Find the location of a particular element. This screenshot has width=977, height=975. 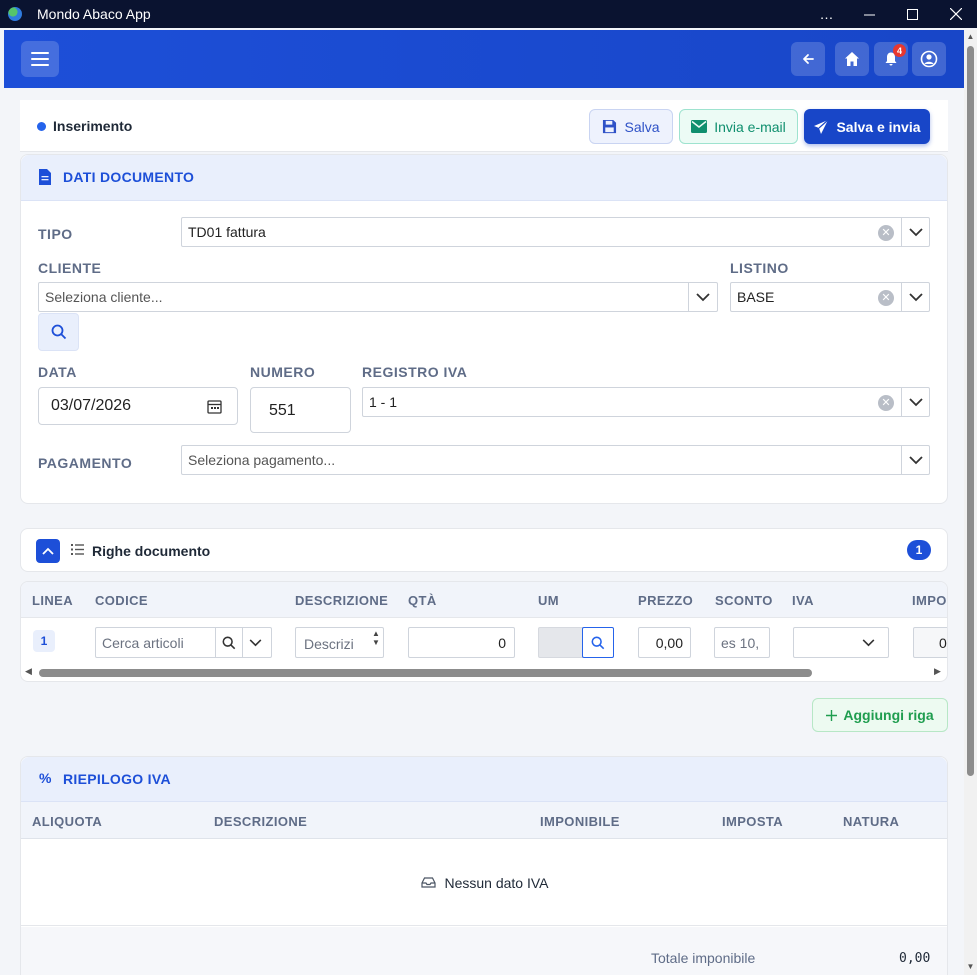

vertical-scrollbar: ▲ ▼ is located at coordinates (970, 502).